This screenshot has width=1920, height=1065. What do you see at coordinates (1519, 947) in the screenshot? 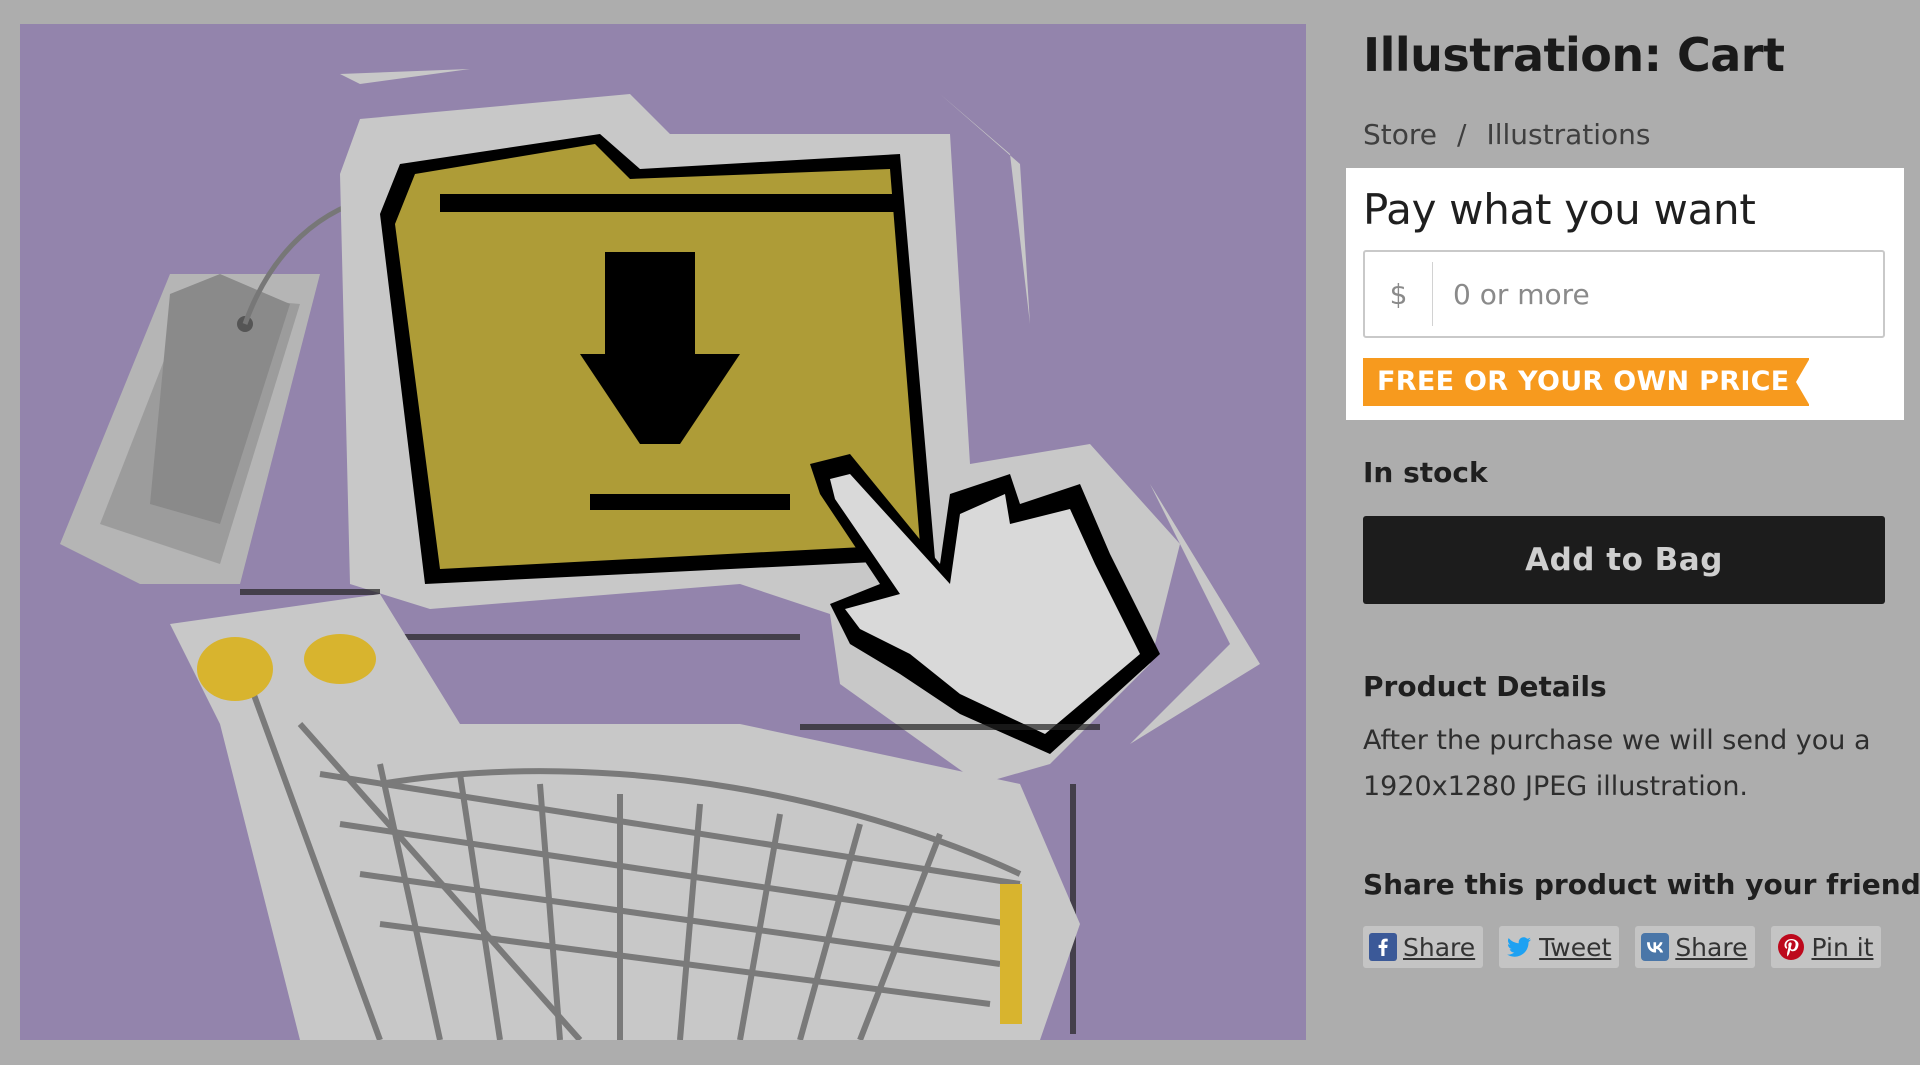
I see `twitter-icon` at bounding box center [1519, 947].